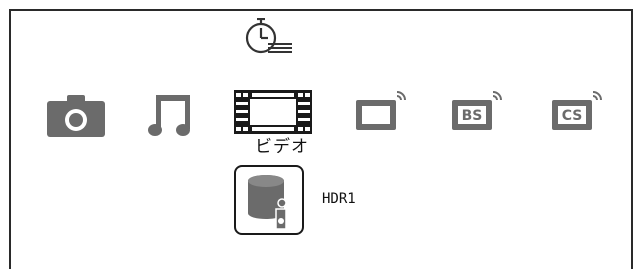  I want to click on hdr-device-label: HDR1, so click(339, 199).